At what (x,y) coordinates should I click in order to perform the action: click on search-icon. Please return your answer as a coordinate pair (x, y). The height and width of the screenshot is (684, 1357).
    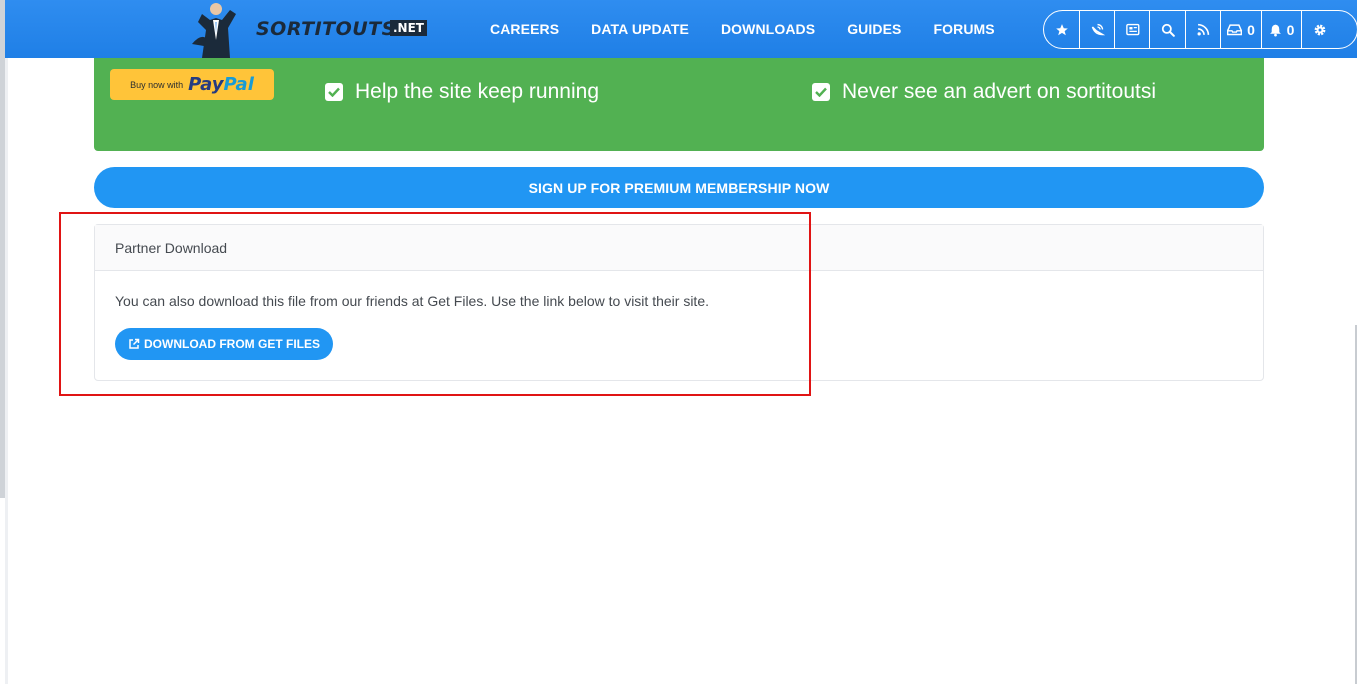
    Looking at the image, I should click on (1168, 30).